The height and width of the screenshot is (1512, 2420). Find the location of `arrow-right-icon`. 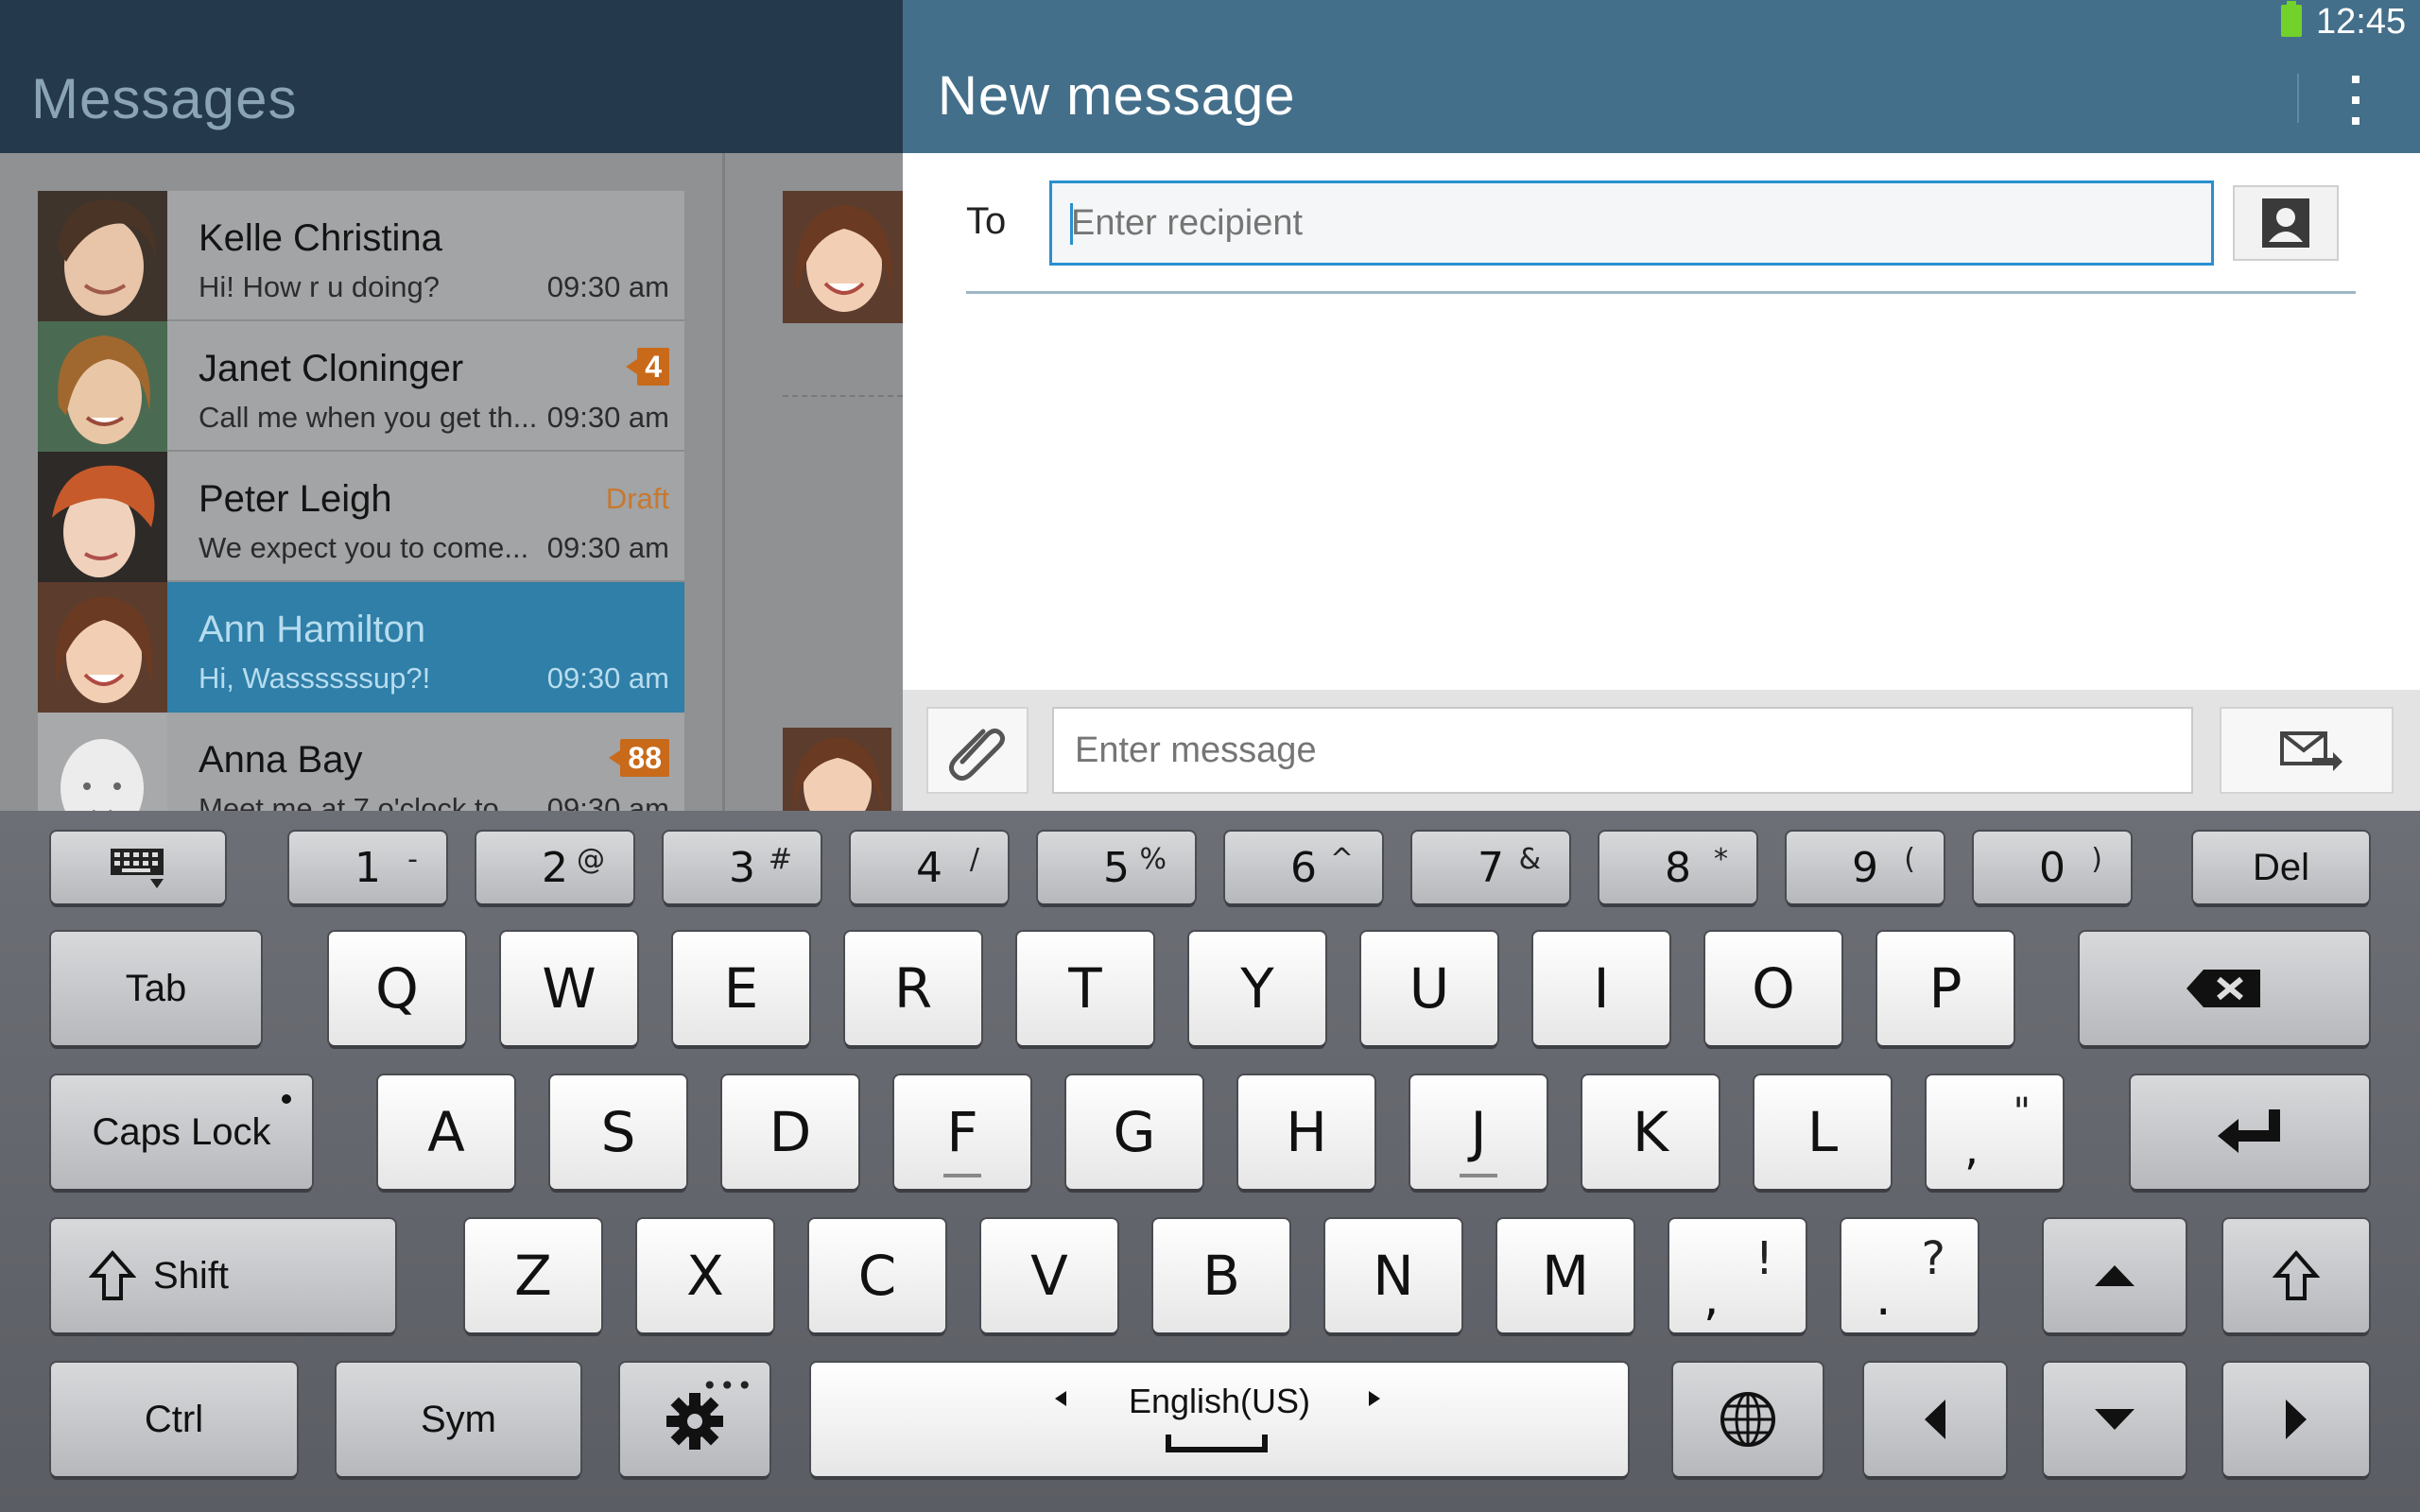

arrow-right-icon is located at coordinates (2296, 1419).